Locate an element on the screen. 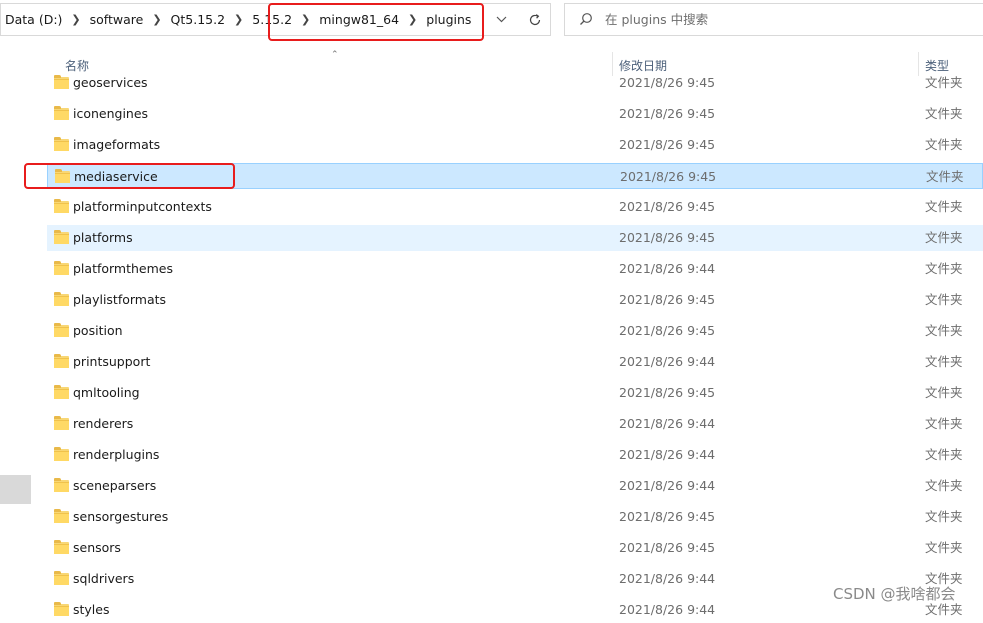 The width and height of the screenshot is (983, 623). breadcrumb-qt: Qt5.15.2 is located at coordinates (198, 19).